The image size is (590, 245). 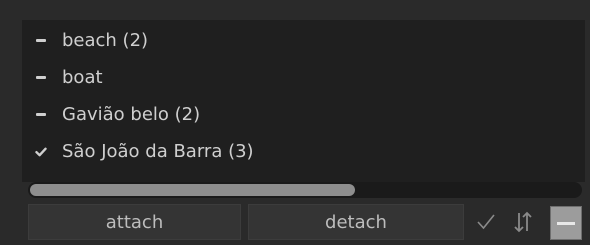 I want to click on collapse-icon, so click(x=566, y=223).